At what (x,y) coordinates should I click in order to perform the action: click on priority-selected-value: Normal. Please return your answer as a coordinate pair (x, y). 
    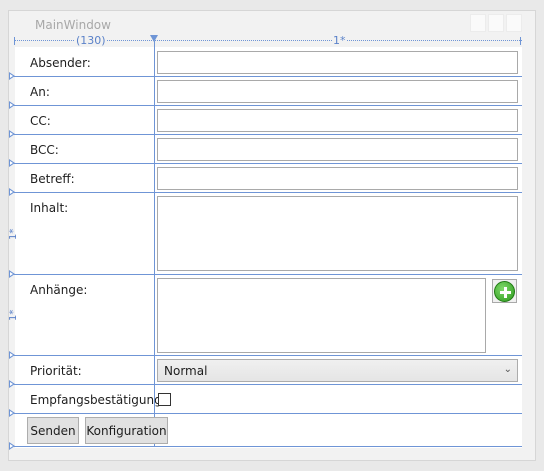
    Looking at the image, I should click on (186, 371).